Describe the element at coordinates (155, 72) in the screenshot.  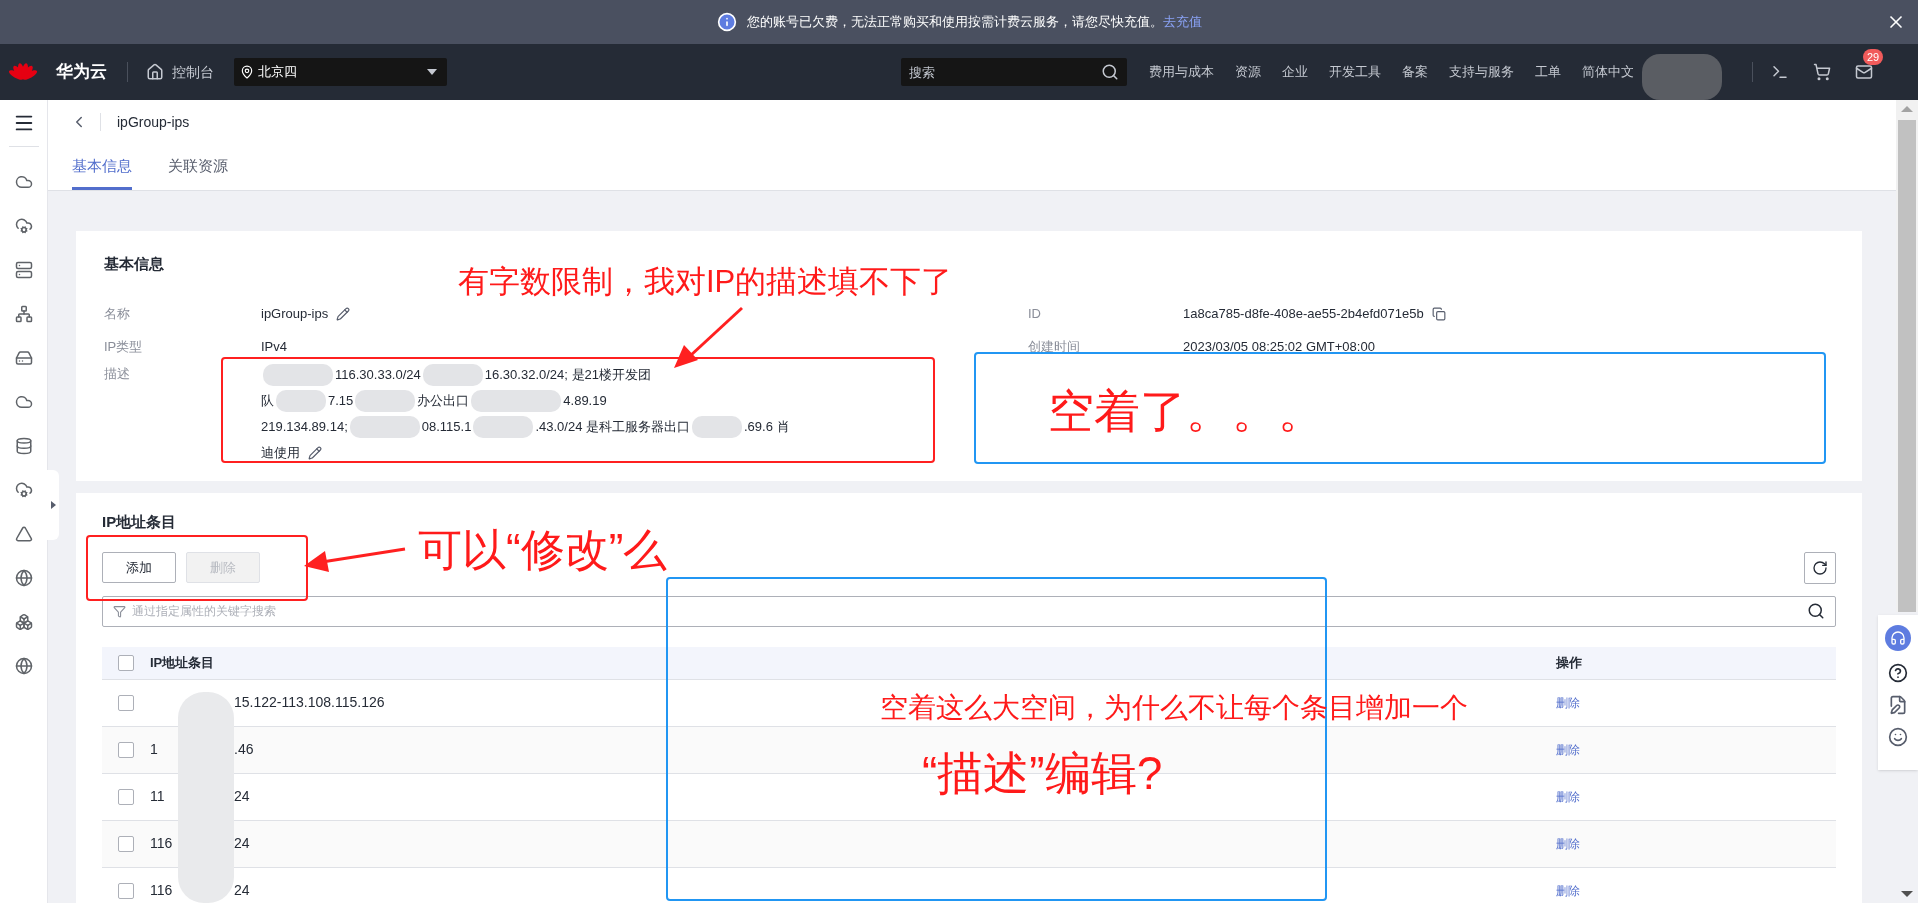
I see `home-icon` at that location.